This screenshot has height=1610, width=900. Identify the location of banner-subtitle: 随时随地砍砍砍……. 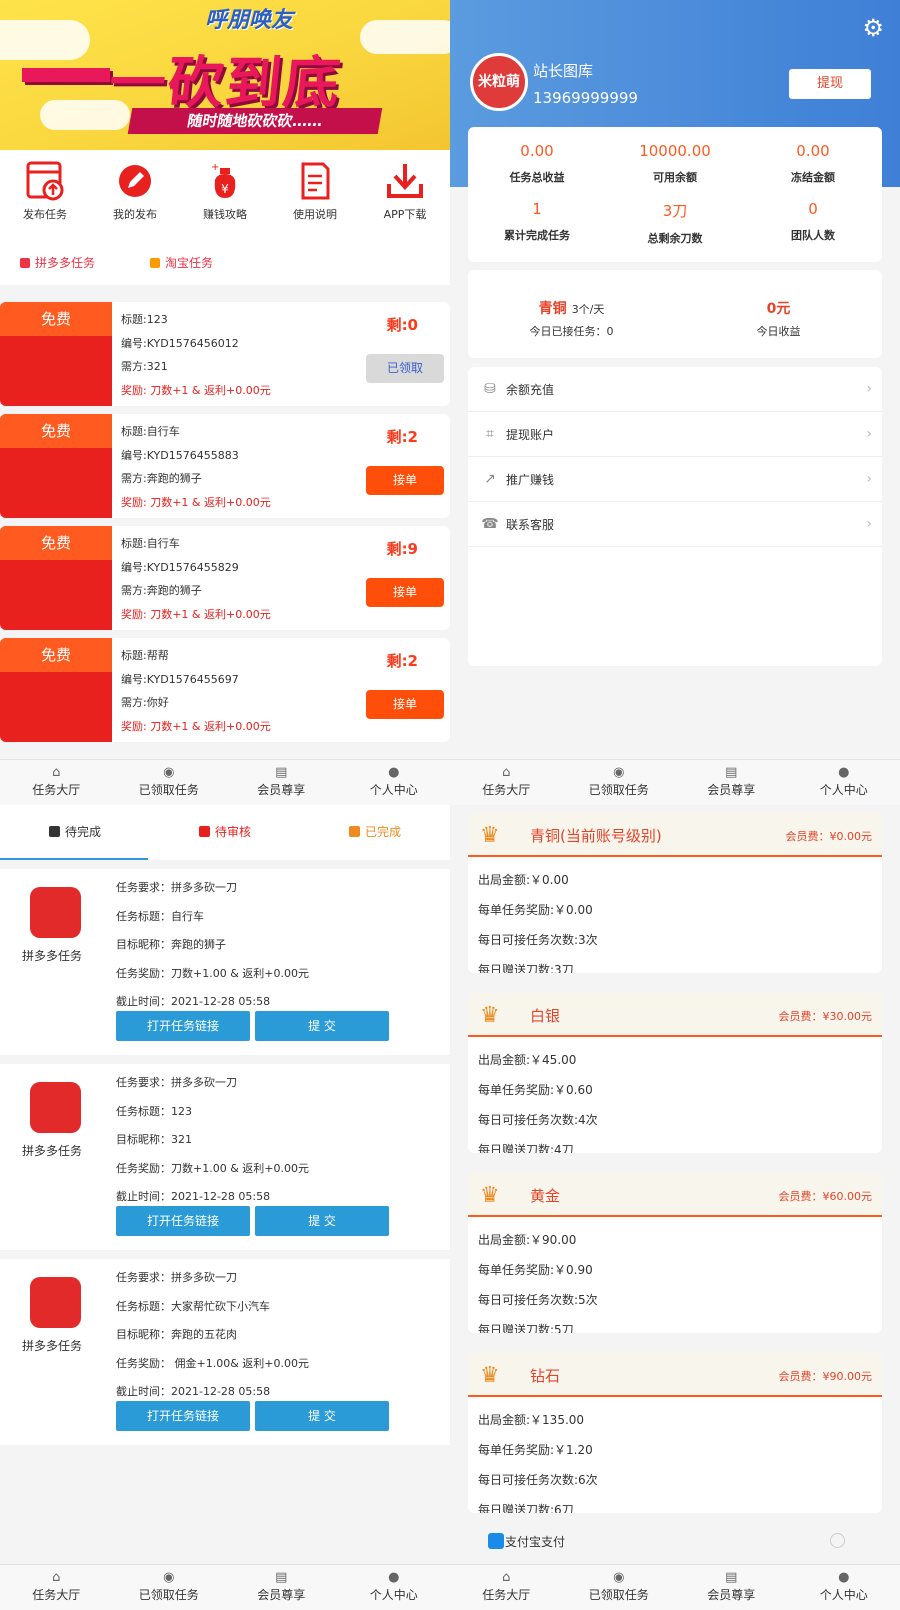
(255, 121).